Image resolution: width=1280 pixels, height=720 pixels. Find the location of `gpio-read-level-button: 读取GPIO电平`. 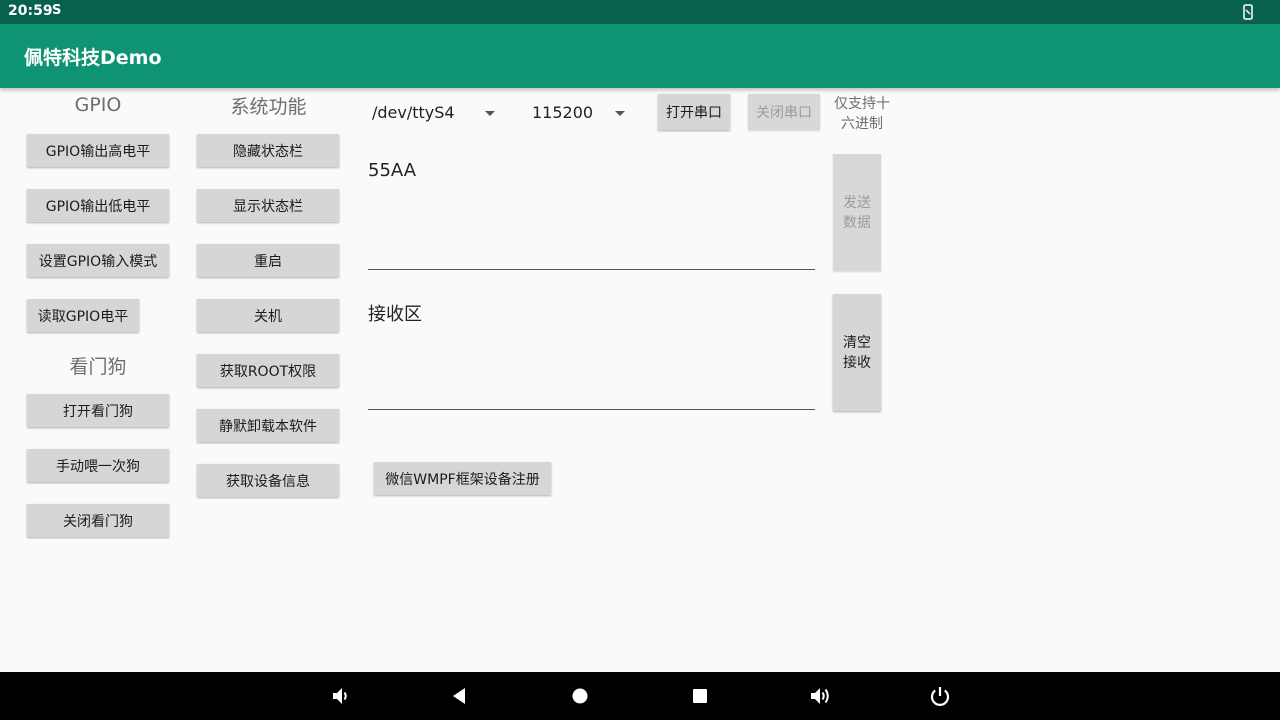

gpio-read-level-button: 读取GPIO电平 is located at coordinates (83, 315).